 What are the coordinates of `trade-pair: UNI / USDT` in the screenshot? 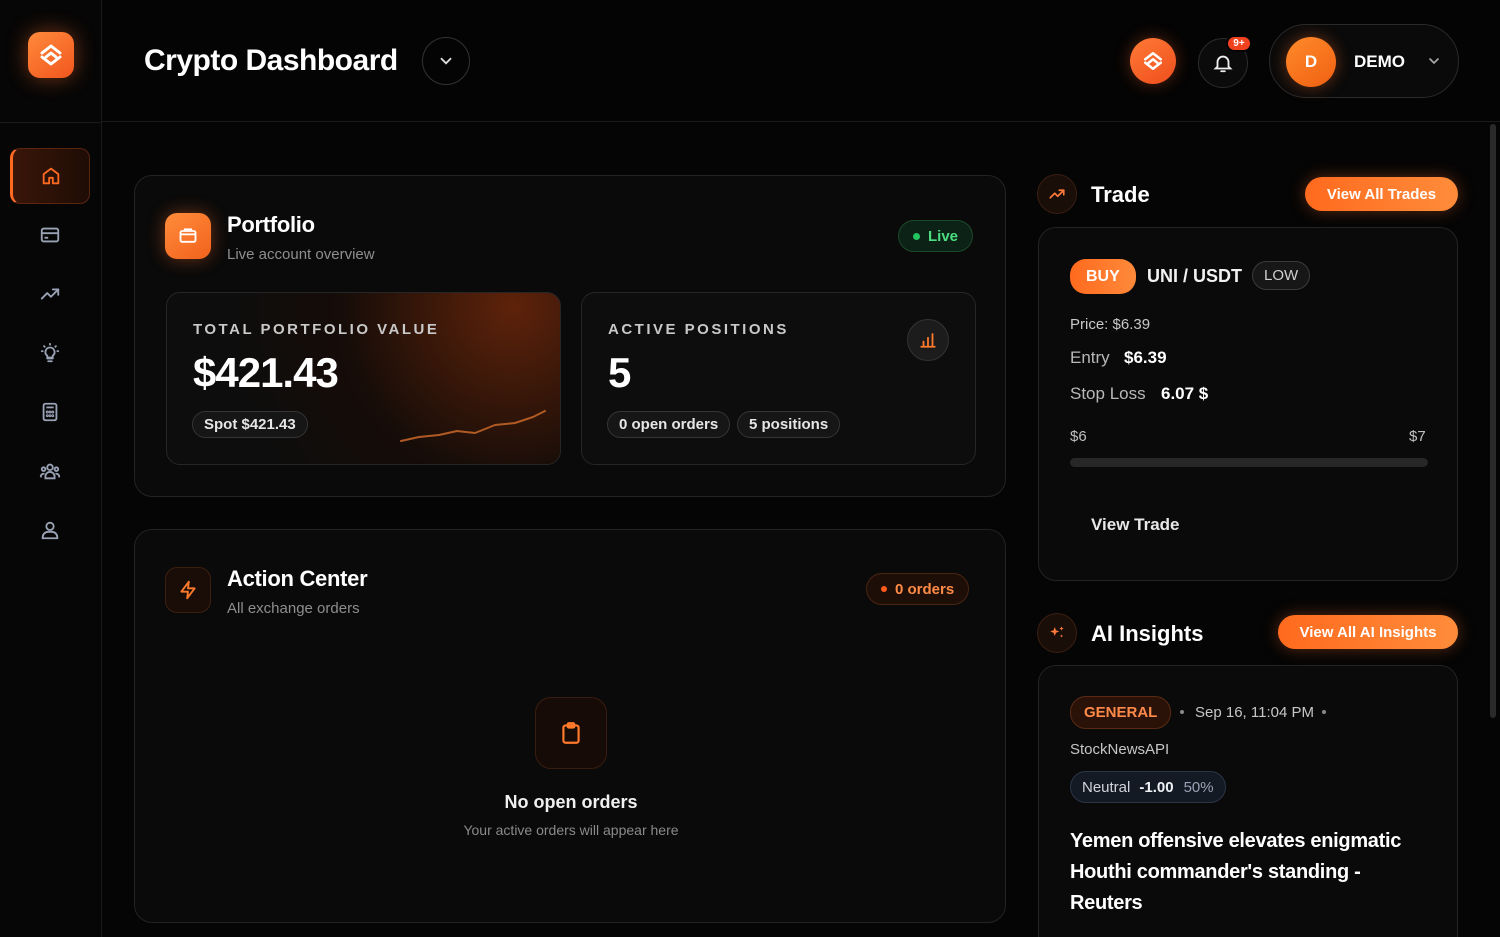 It's located at (1195, 276).